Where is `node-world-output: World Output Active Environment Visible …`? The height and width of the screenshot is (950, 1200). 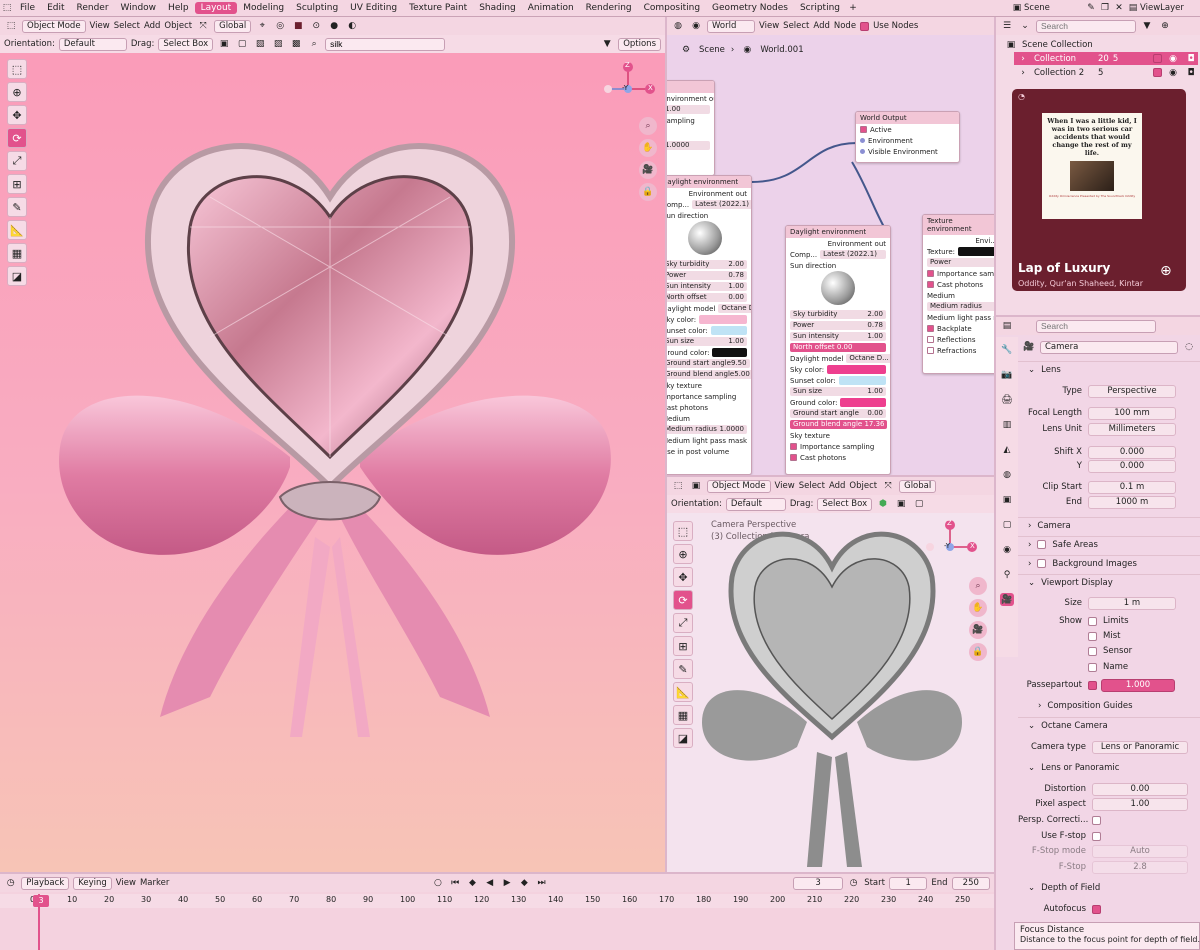 node-world-output: World Output Active Environment Visible … is located at coordinates (907, 137).